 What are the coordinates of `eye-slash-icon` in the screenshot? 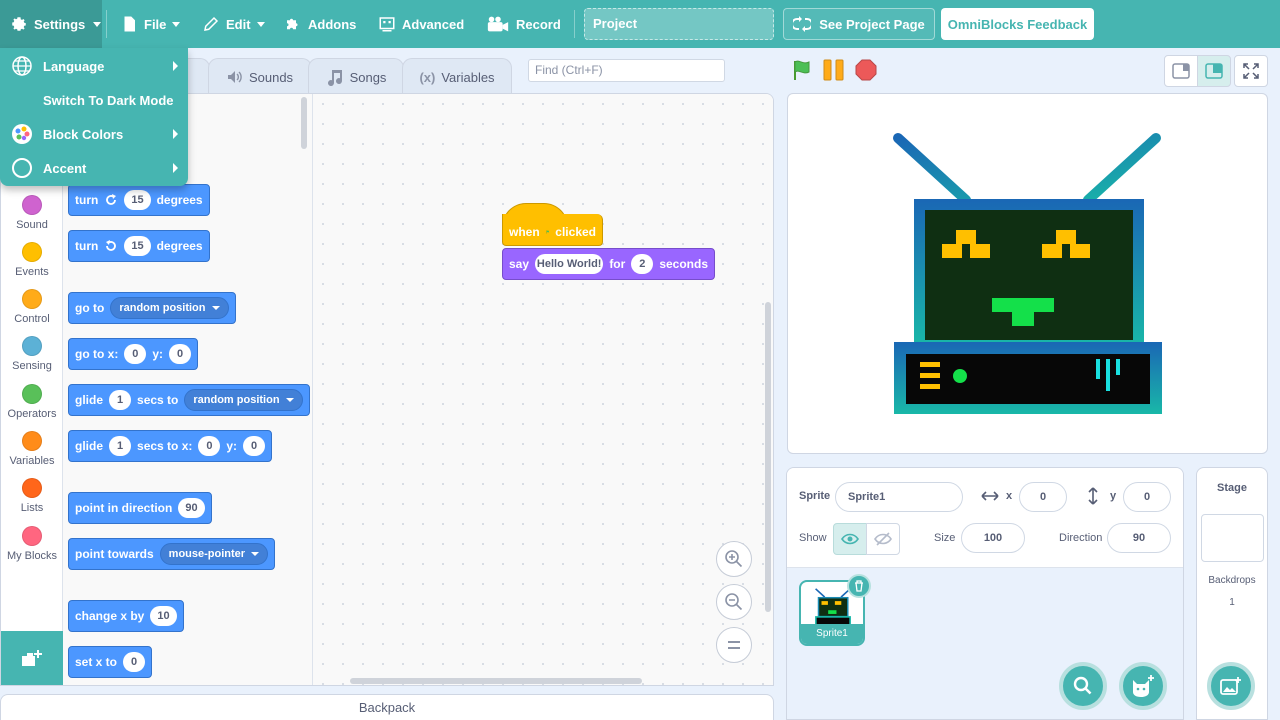 It's located at (883, 539).